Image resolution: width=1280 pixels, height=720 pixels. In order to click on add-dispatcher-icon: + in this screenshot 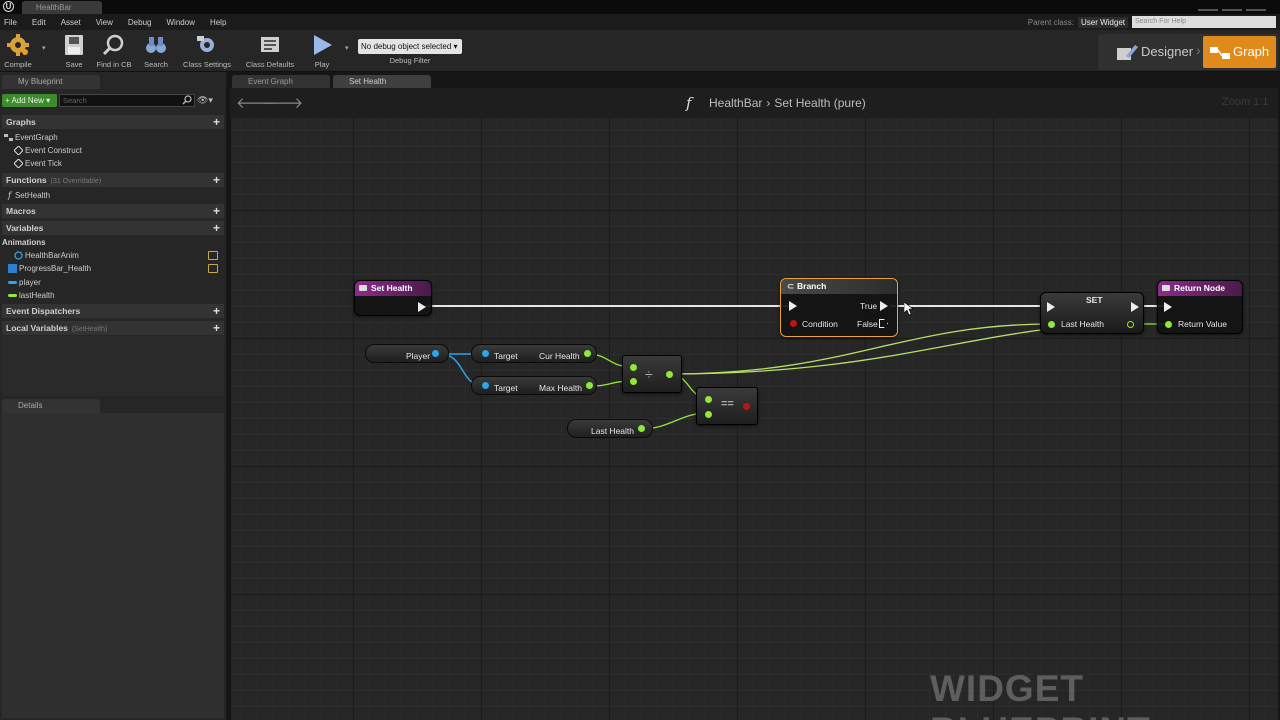, I will do `click(216, 311)`.